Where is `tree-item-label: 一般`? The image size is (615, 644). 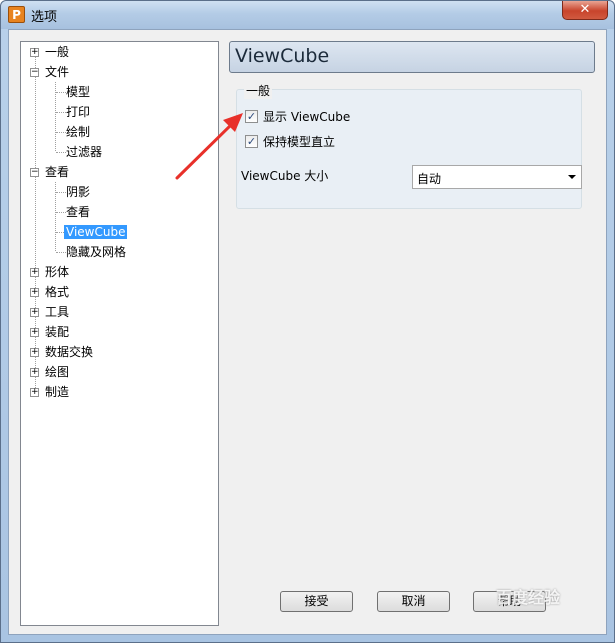
tree-item-label: 一般 is located at coordinates (57, 52).